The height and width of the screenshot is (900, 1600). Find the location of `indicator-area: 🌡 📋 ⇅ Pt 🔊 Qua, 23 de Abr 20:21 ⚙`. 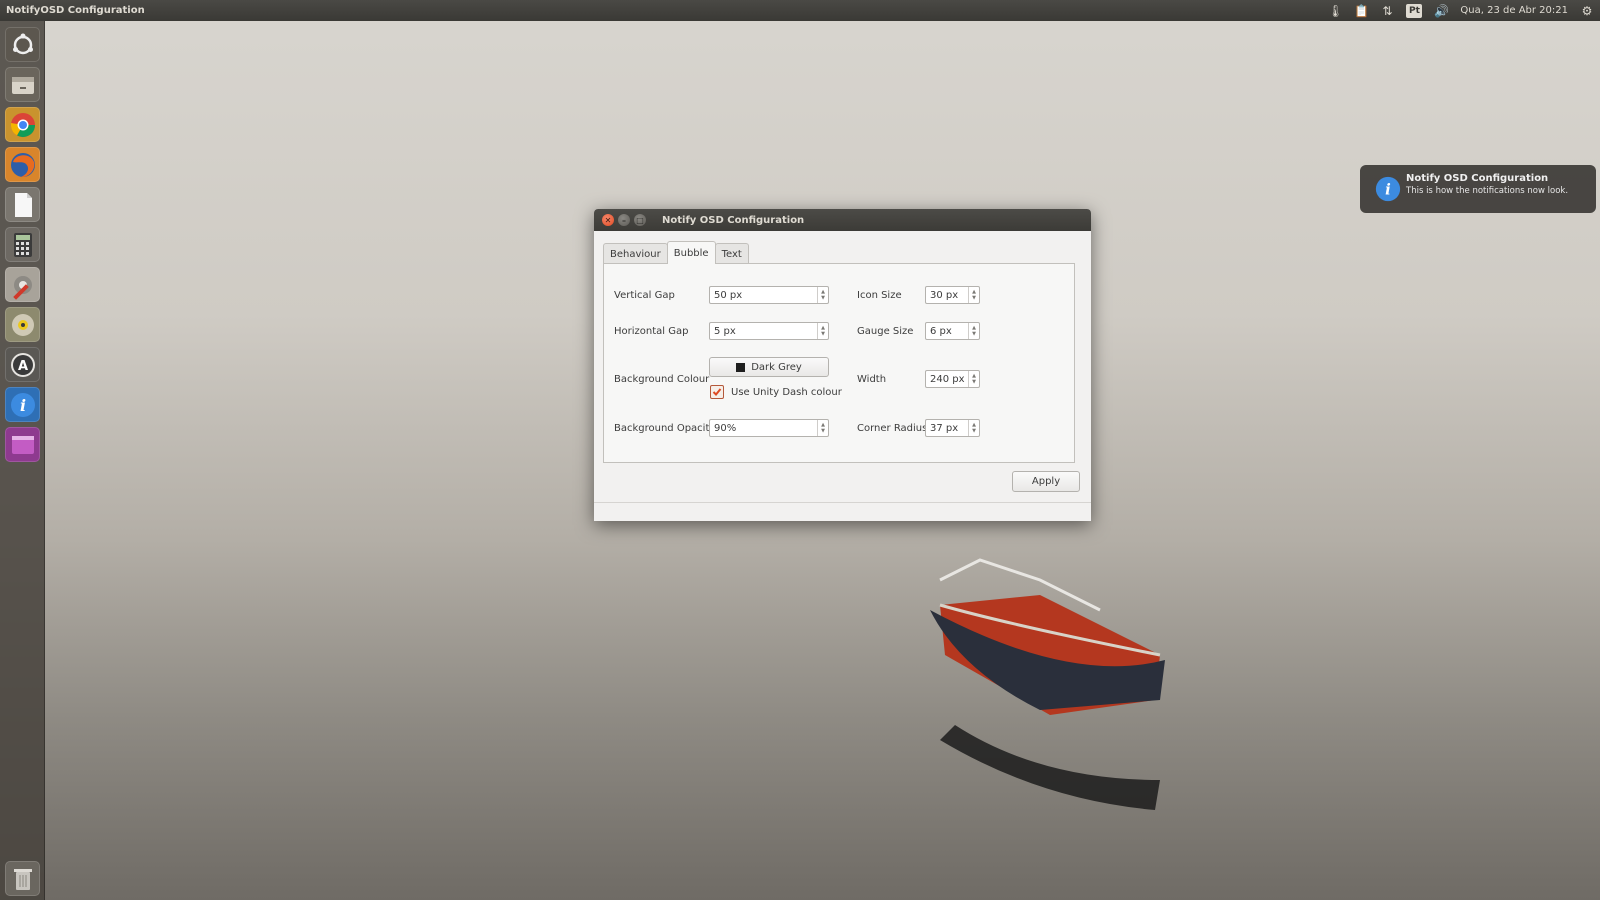

indicator-area: 🌡 📋 ⇅ Pt 🔊 Qua, 23 de Abr 20:21 ⚙ is located at coordinates (1461, 10).